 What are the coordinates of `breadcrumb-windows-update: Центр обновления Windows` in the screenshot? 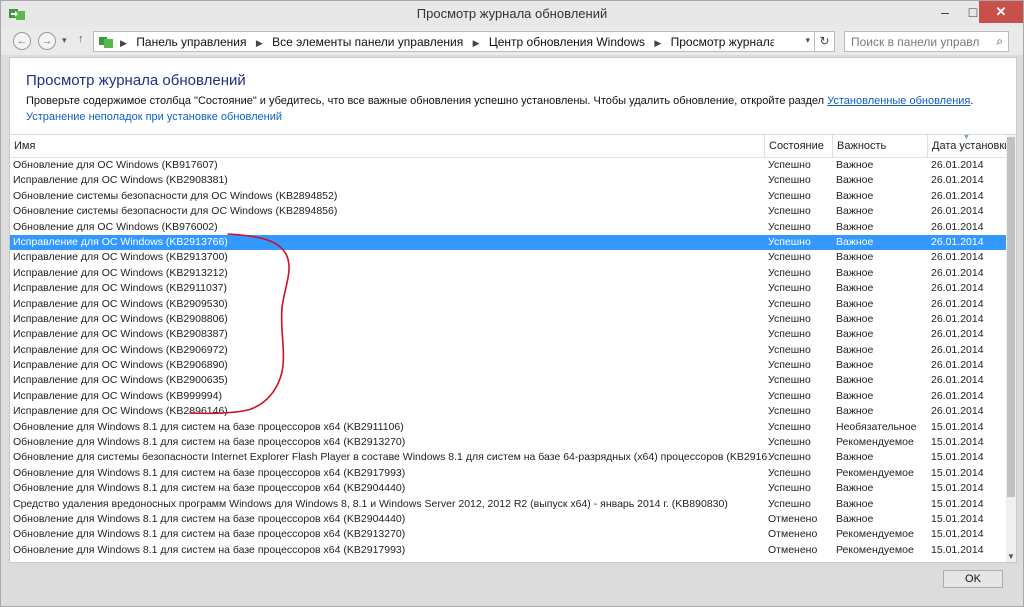 It's located at (567, 42).